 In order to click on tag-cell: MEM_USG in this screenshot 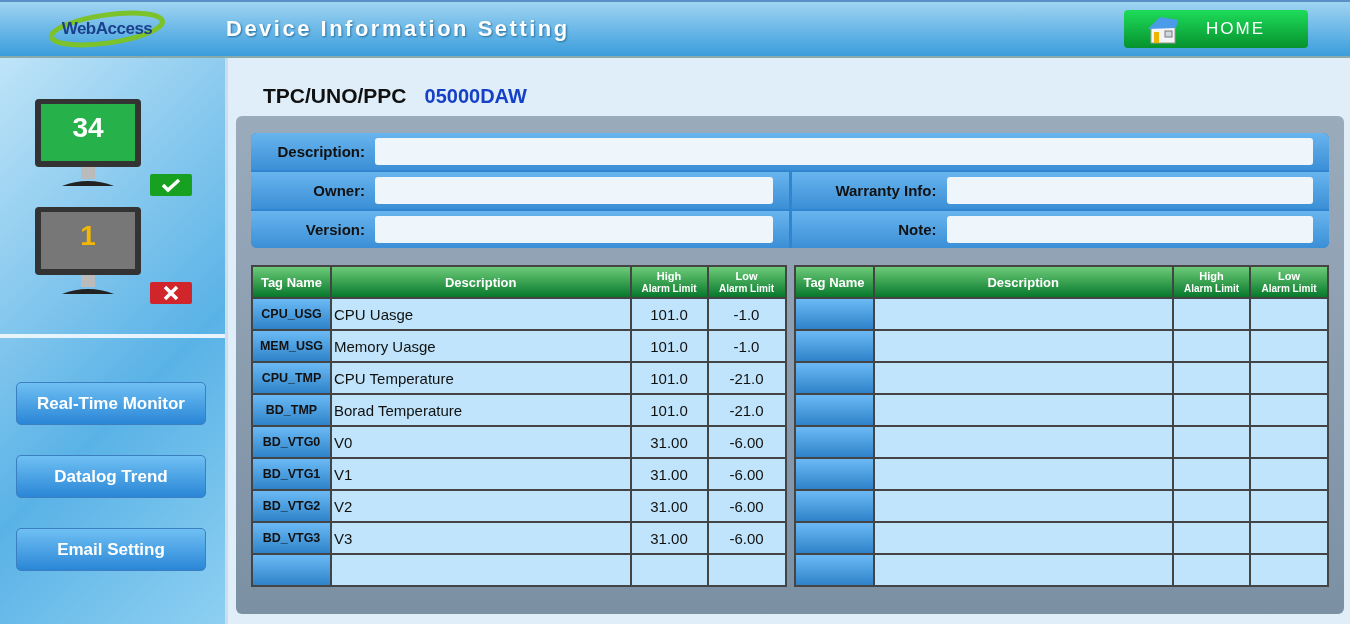, I will do `click(291, 346)`.